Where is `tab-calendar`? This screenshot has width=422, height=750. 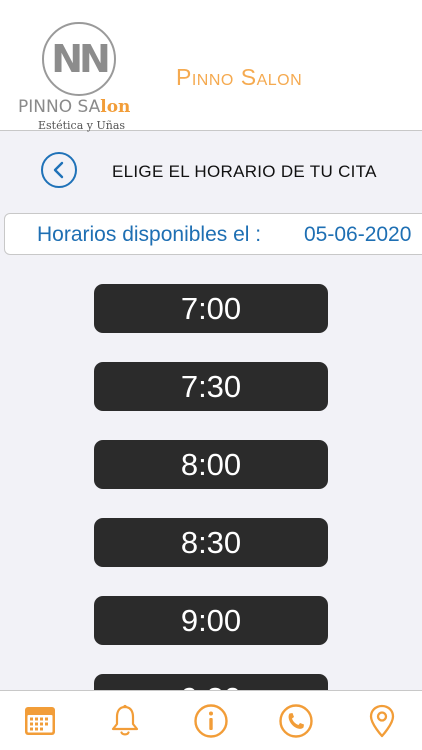
tab-calendar is located at coordinates (40, 721).